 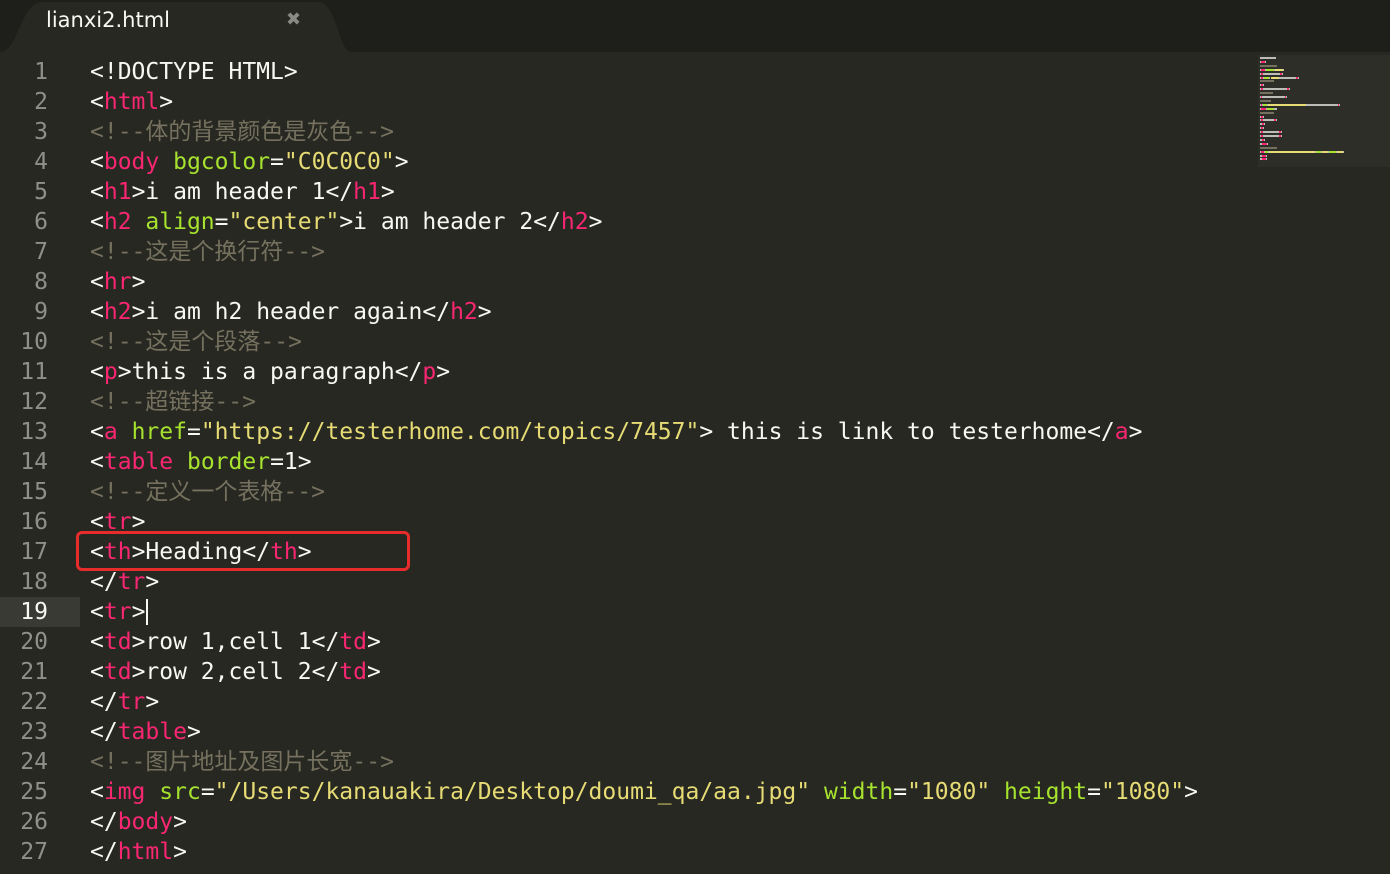 What do you see at coordinates (625, 522) in the screenshot?
I see `code-line: 16 <tr>` at bounding box center [625, 522].